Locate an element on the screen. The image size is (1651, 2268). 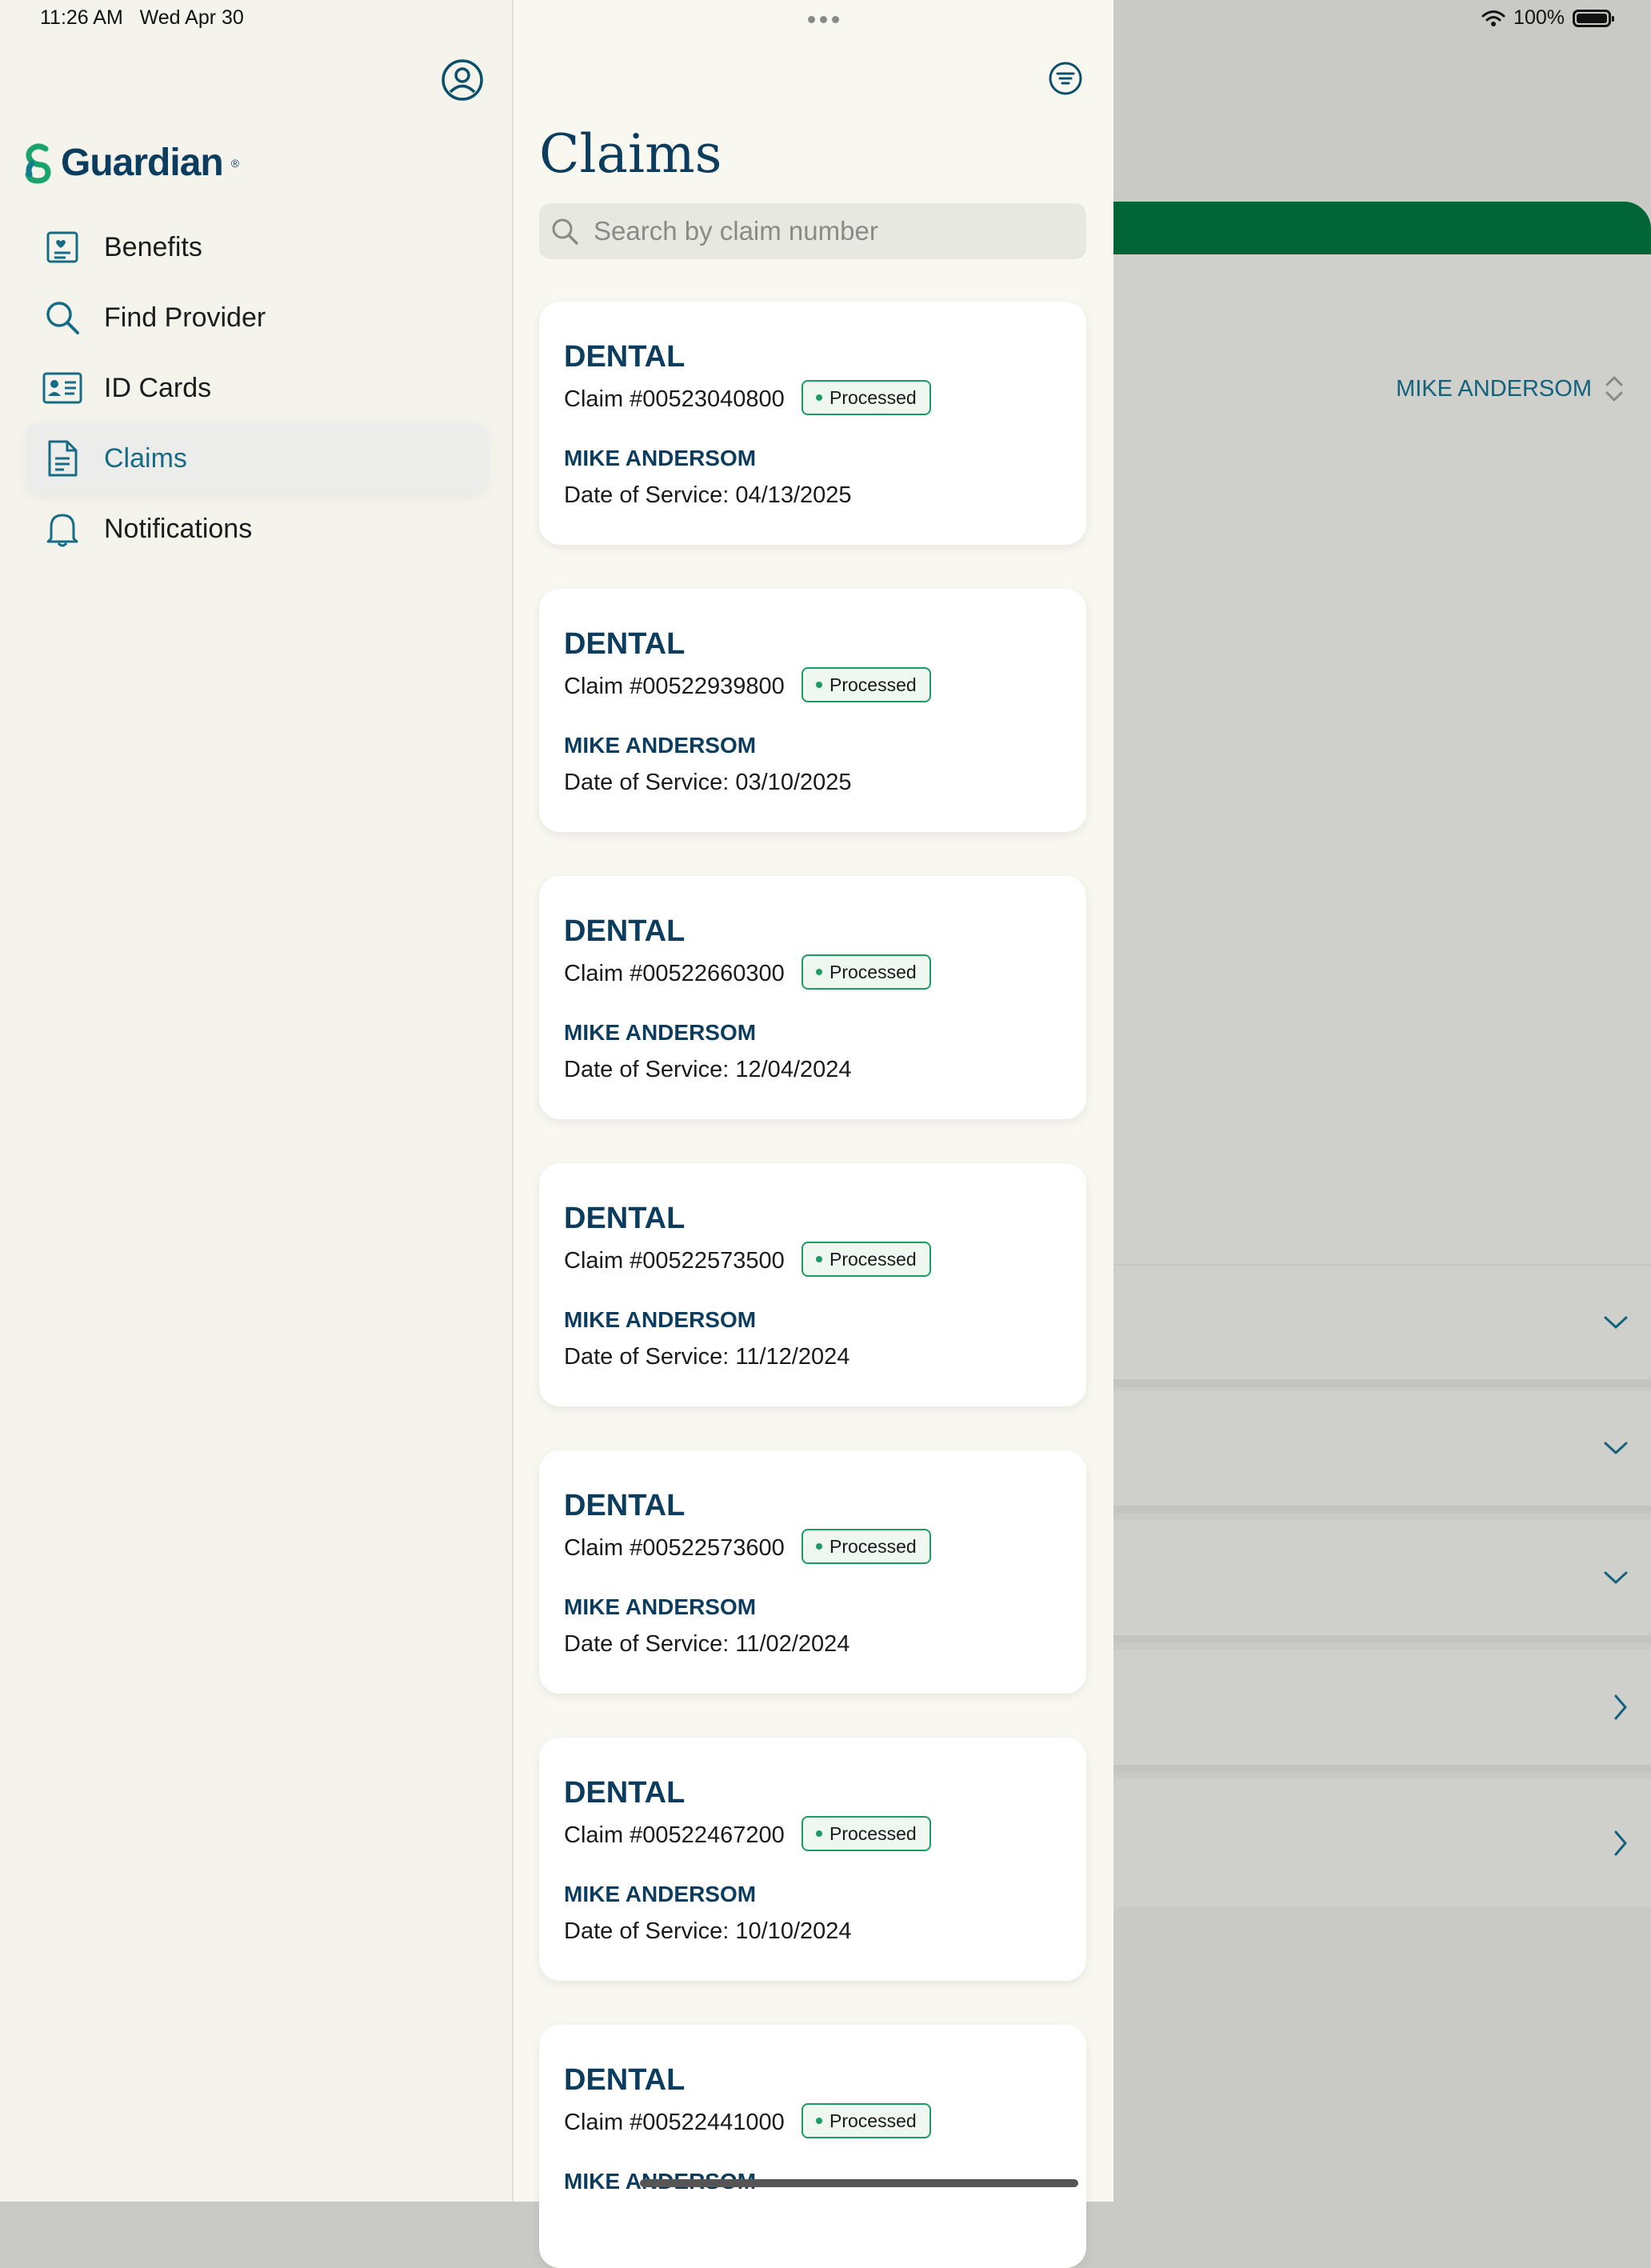
member-selector-label: MIKE ANDERSOM is located at coordinates (1494, 388).